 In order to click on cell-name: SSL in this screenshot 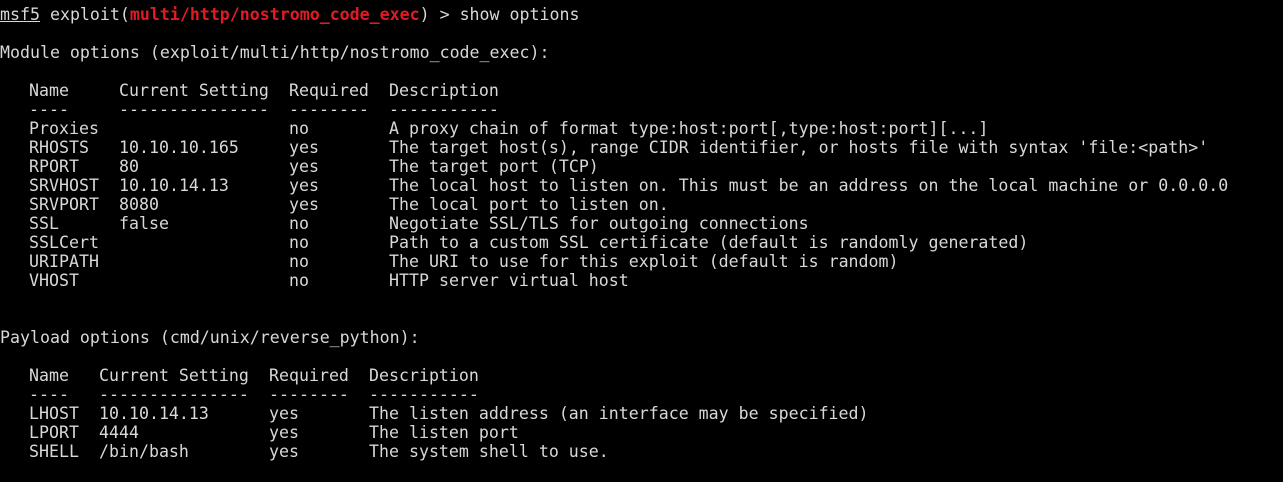, I will do `click(44, 223)`.